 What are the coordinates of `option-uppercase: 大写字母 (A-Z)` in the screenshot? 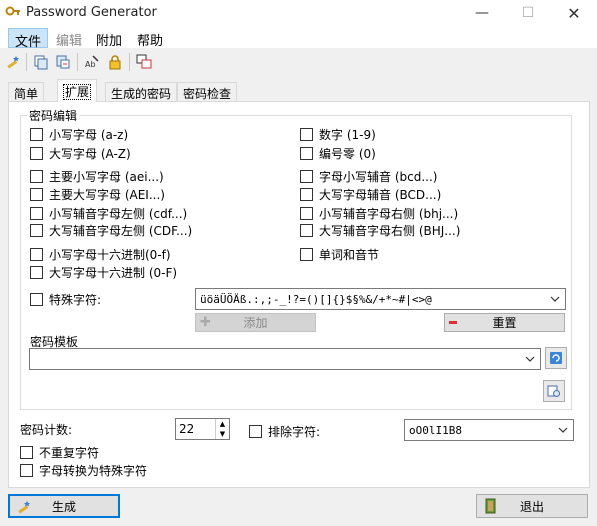 It's located at (80, 153).